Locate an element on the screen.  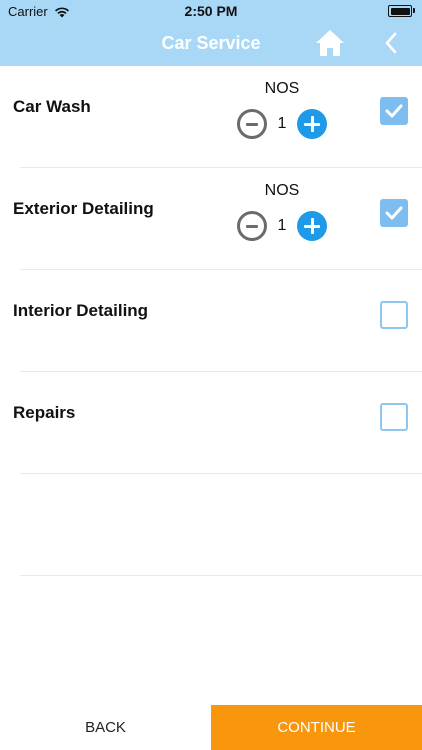
app-header: Carrier 2:50 PM Car Service is located at coordinates (211, 33).